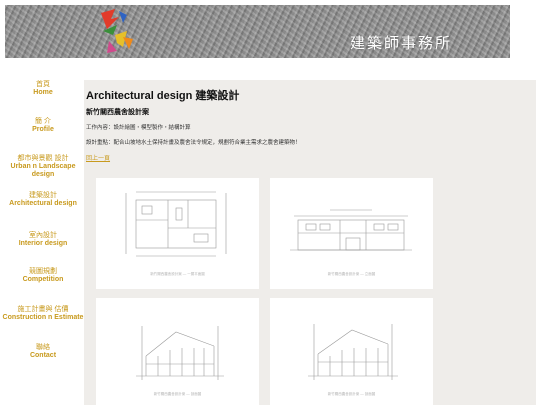 The height and width of the screenshot is (409, 540). What do you see at coordinates (43, 279) in the screenshot?
I see `sidebar-item-label-en: Competition` at bounding box center [43, 279].